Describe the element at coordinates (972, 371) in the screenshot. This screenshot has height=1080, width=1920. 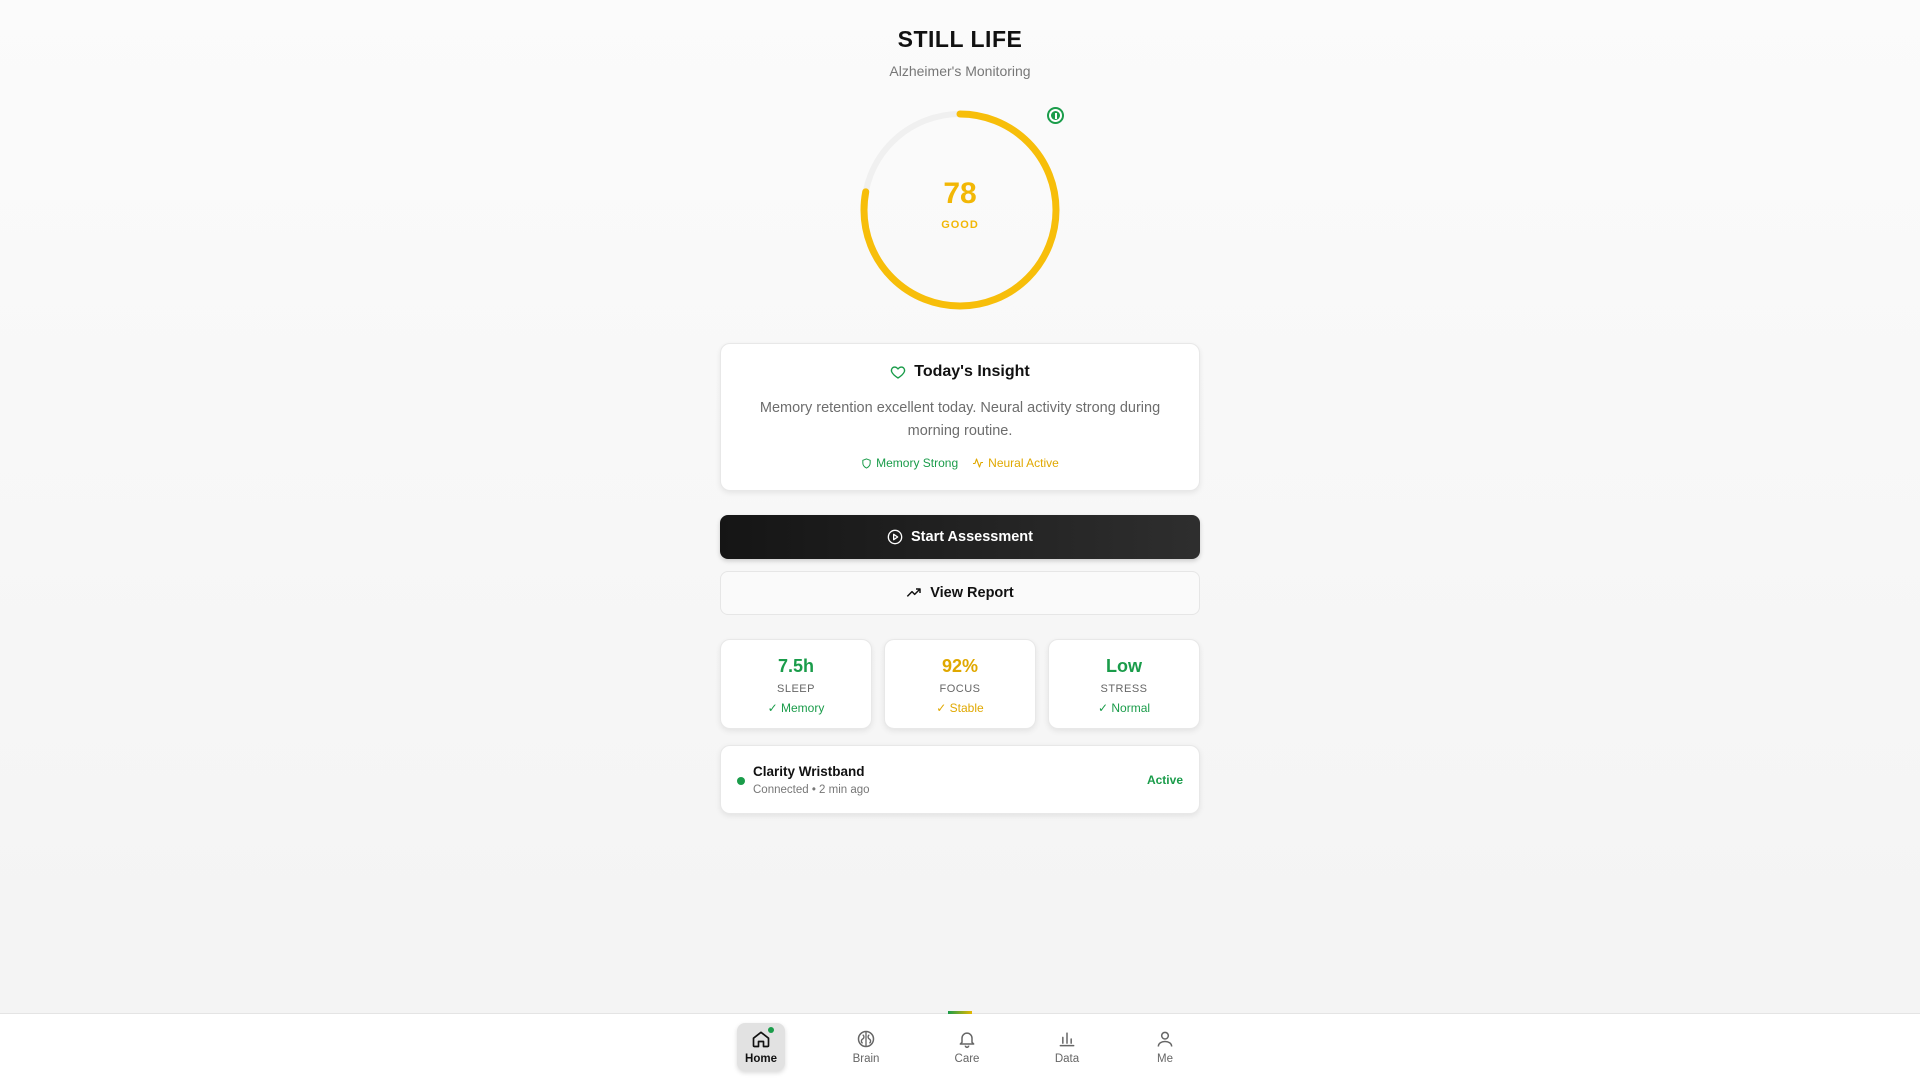
I see `insight-title: Today's Insight` at that location.